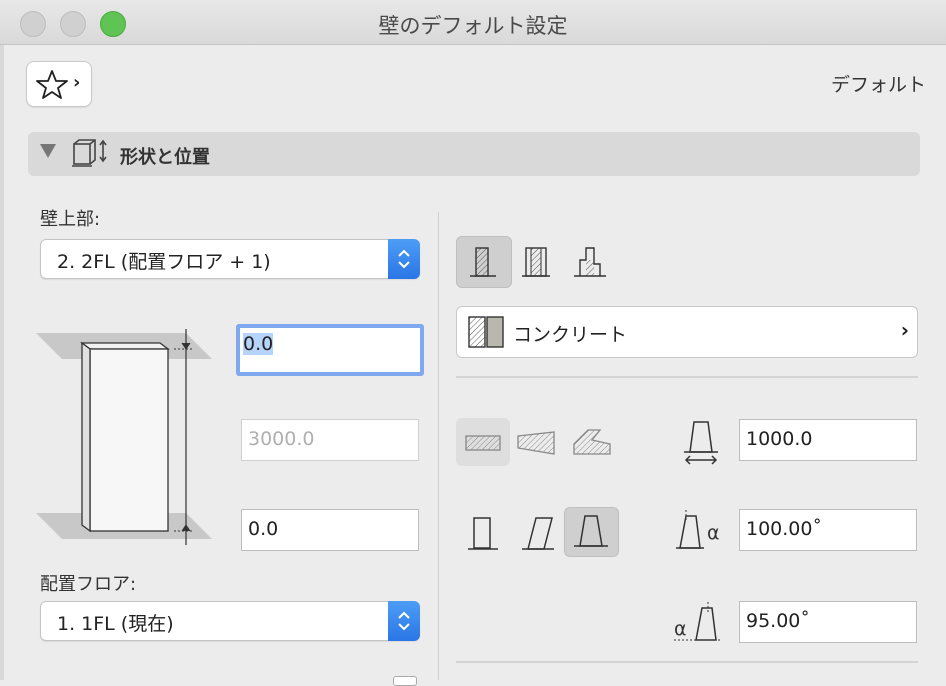 This screenshot has height=686, width=946. Describe the element at coordinates (713, 533) in the screenshot. I see `alpha-symbol: α` at that location.